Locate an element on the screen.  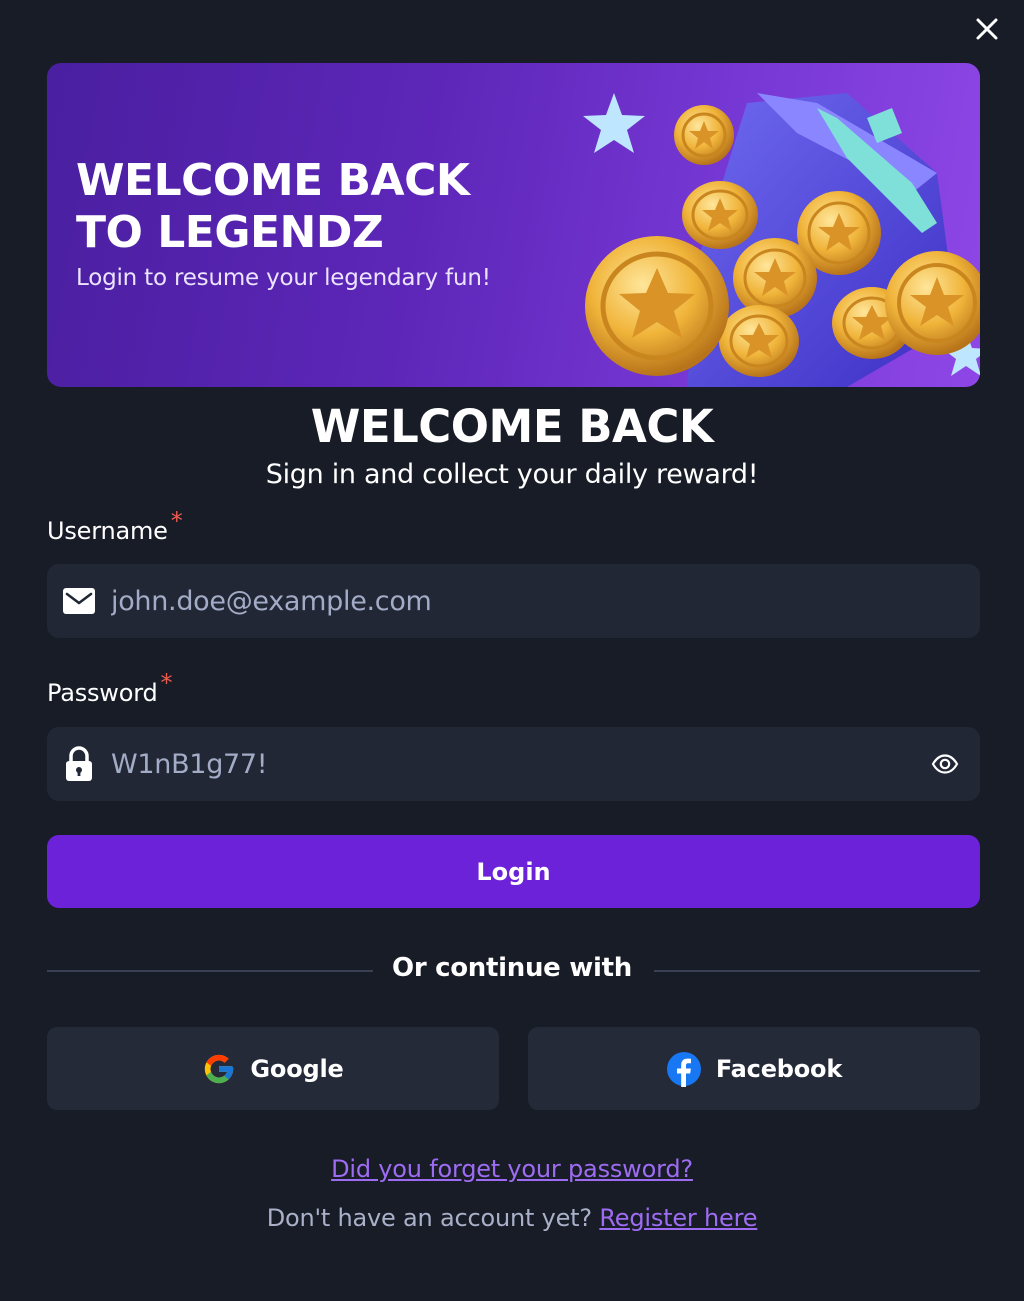
register-row: Don't have an account yet? Register here is located at coordinates (512, 1218).